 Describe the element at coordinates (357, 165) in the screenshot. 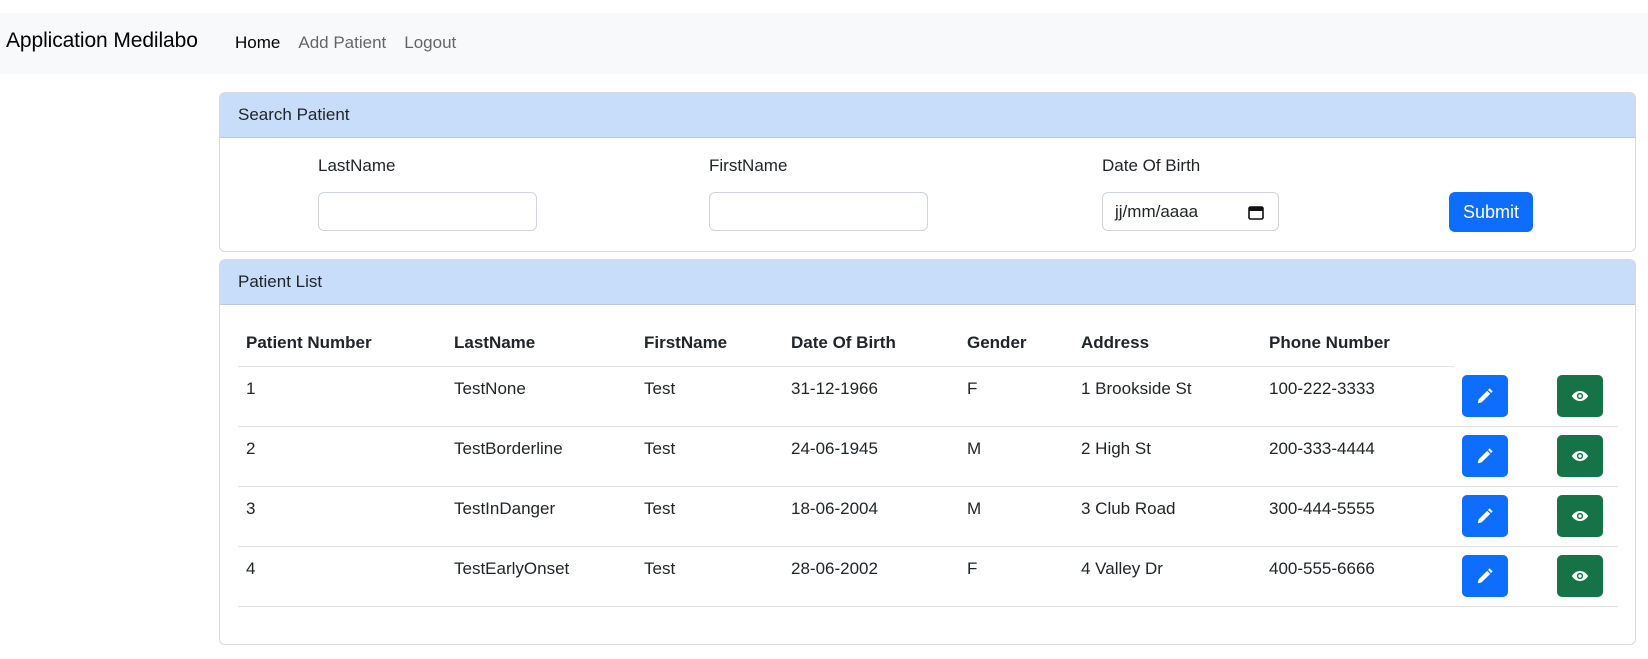

I see `lastname-label: LastName` at that location.